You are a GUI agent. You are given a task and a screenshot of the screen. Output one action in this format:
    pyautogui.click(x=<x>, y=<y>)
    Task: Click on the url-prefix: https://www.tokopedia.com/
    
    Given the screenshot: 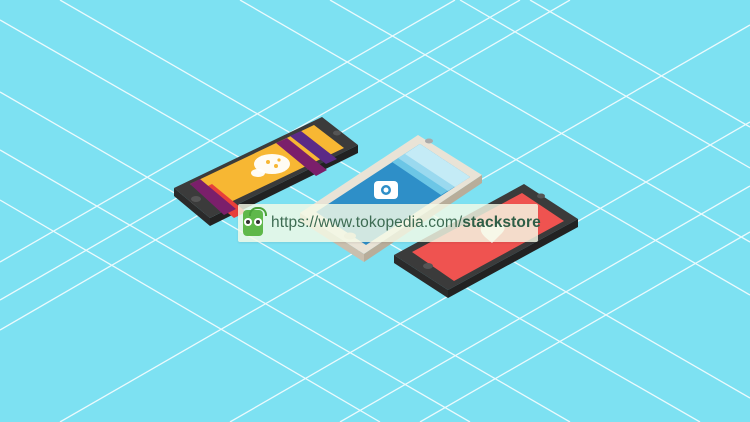 What is the action you would take?
    pyautogui.click(x=367, y=222)
    